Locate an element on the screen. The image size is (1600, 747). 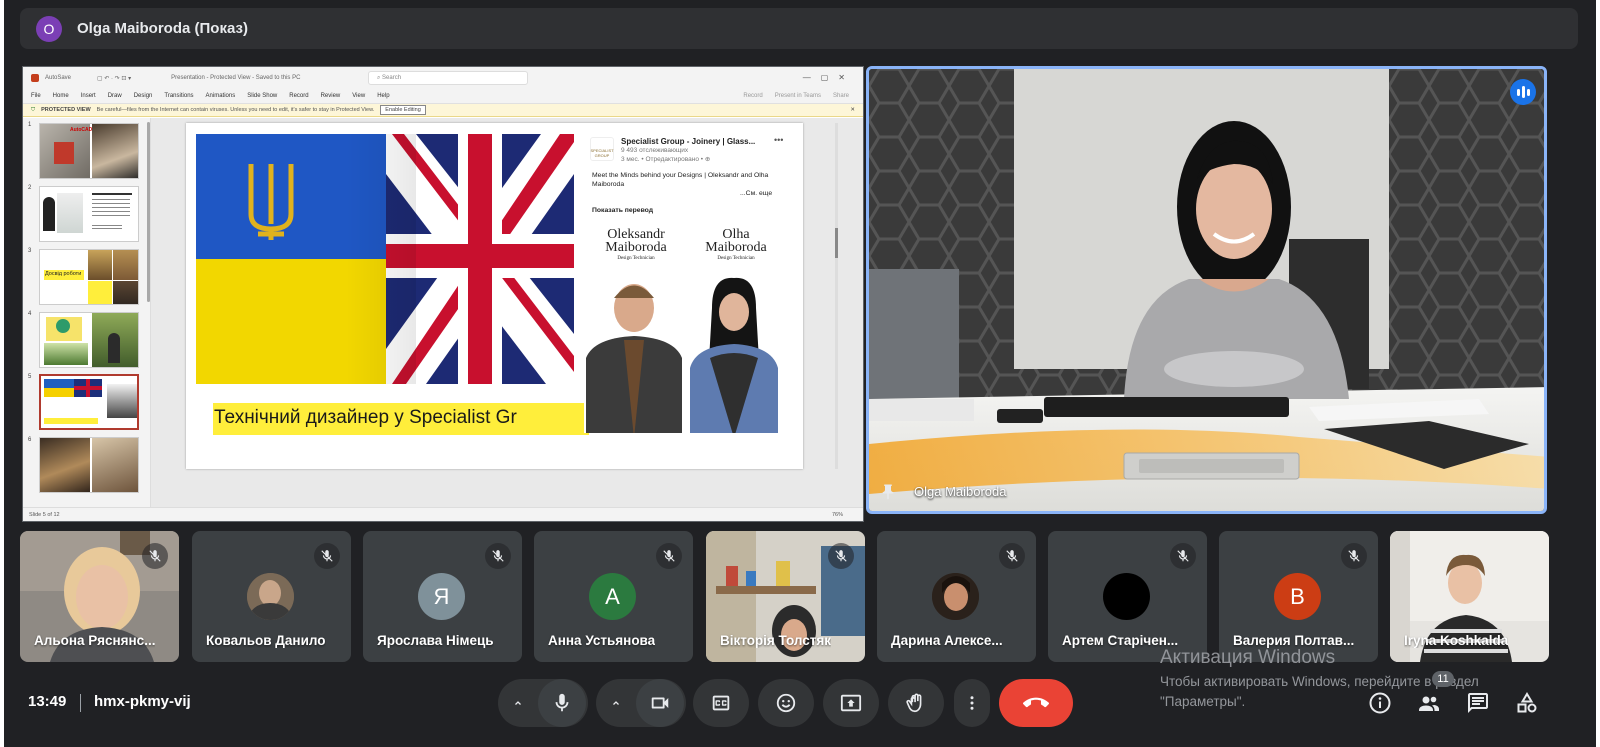
slide-title: Технічний дизайнер у Specialist Gr is located at coordinates (365, 417).